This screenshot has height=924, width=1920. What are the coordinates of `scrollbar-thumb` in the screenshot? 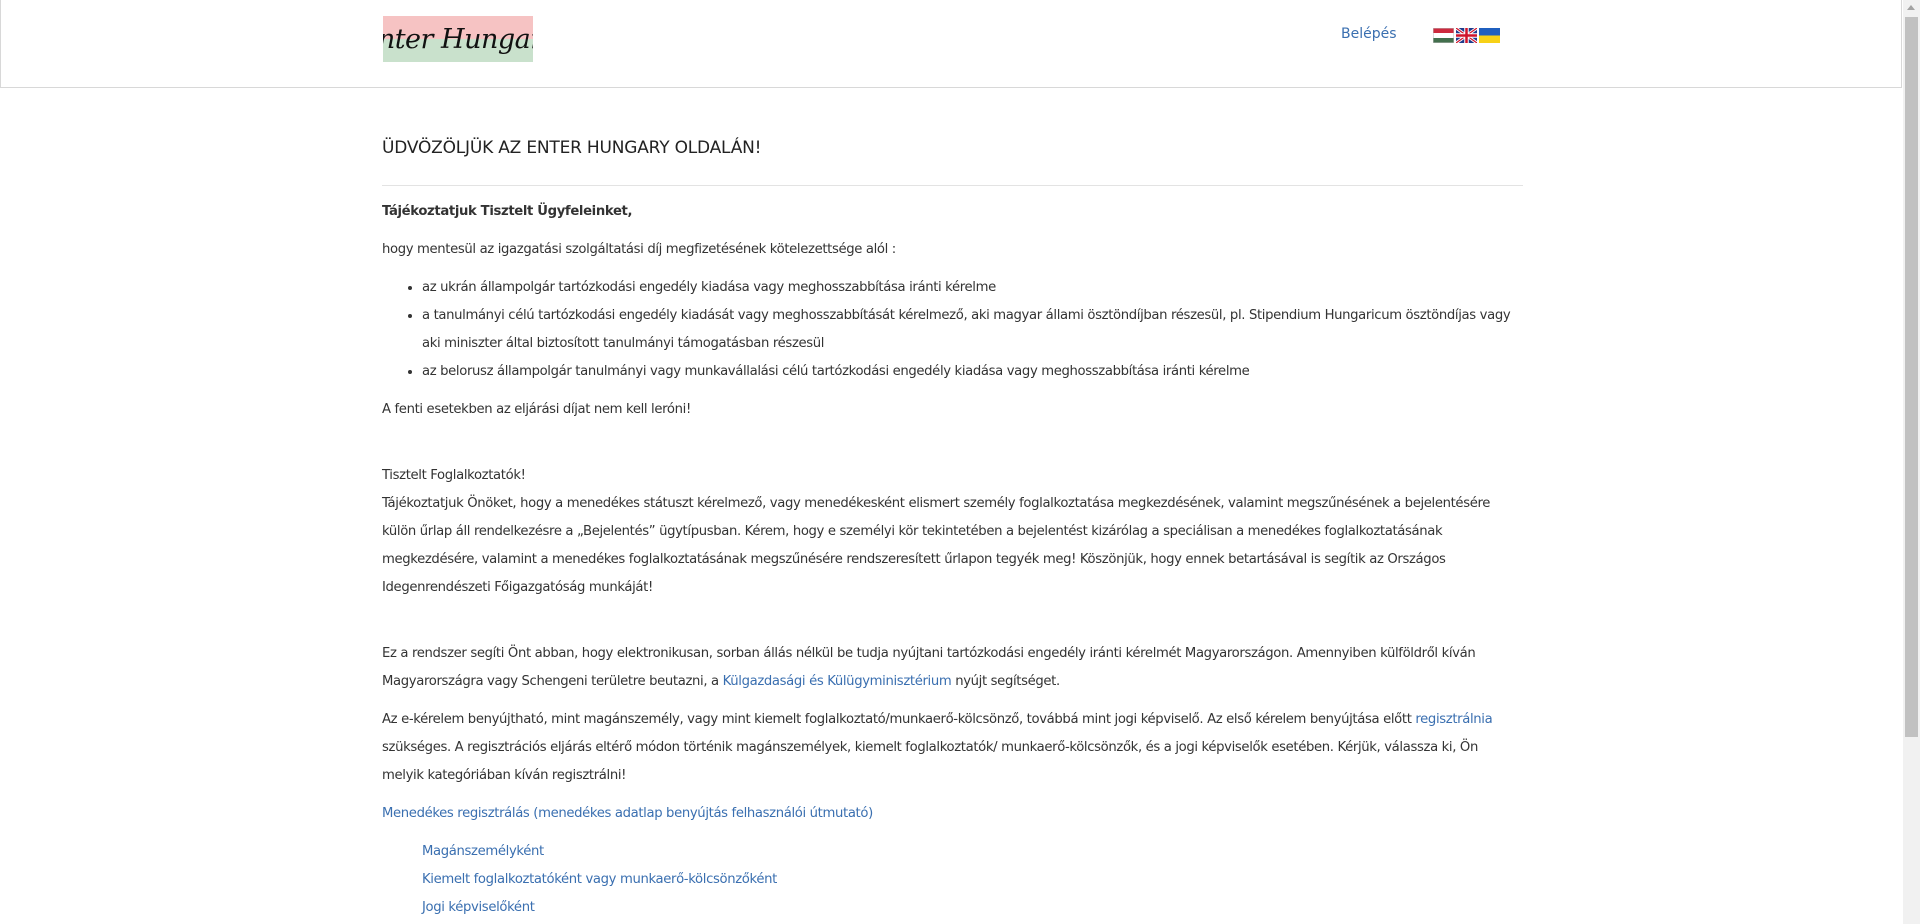 It's located at (1911, 377).